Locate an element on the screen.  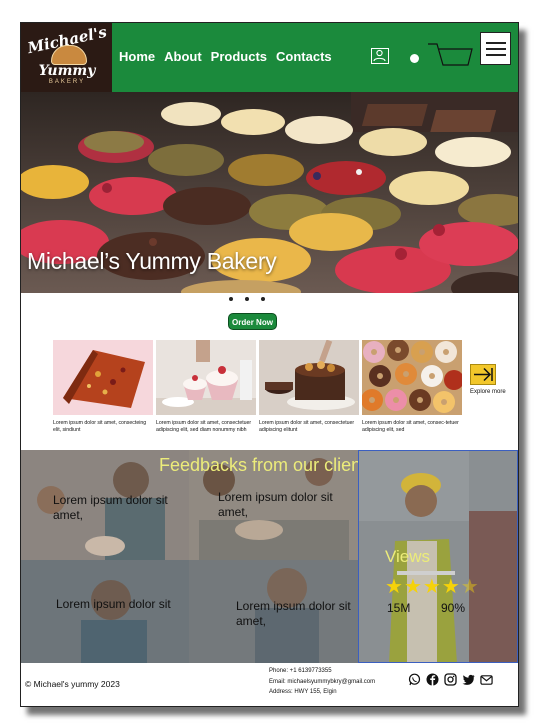
views-panel: Views ★ ★ ★ ★ ★ 15M 90% is located at coordinates (438, 556).